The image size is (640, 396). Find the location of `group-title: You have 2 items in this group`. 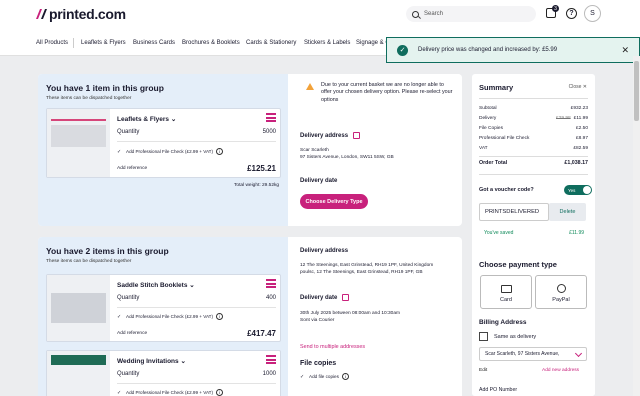

group-title: You have 2 items in this group is located at coordinates (107, 251).